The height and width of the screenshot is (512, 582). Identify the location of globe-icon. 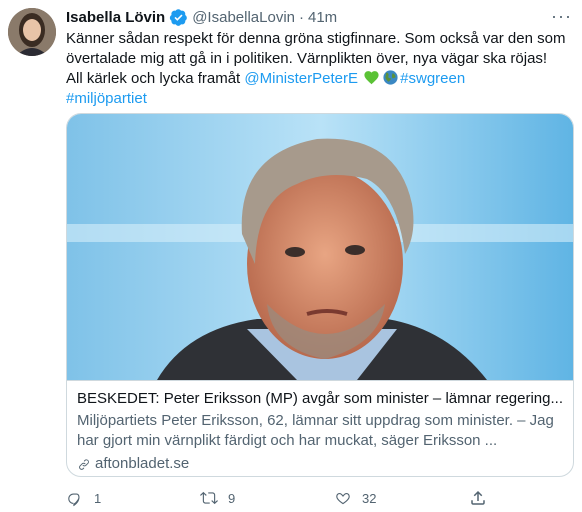
(390, 77).